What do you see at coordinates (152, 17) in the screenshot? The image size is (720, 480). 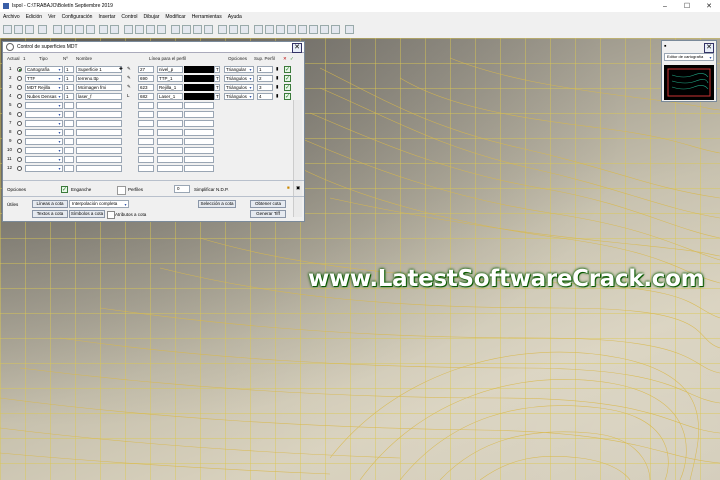 I see `menu-dibujar: Dibujar` at bounding box center [152, 17].